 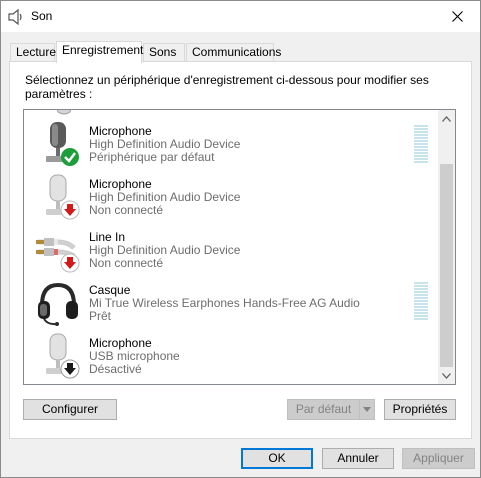 I want to click on vertical-scrollbar, so click(x=446, y=247).